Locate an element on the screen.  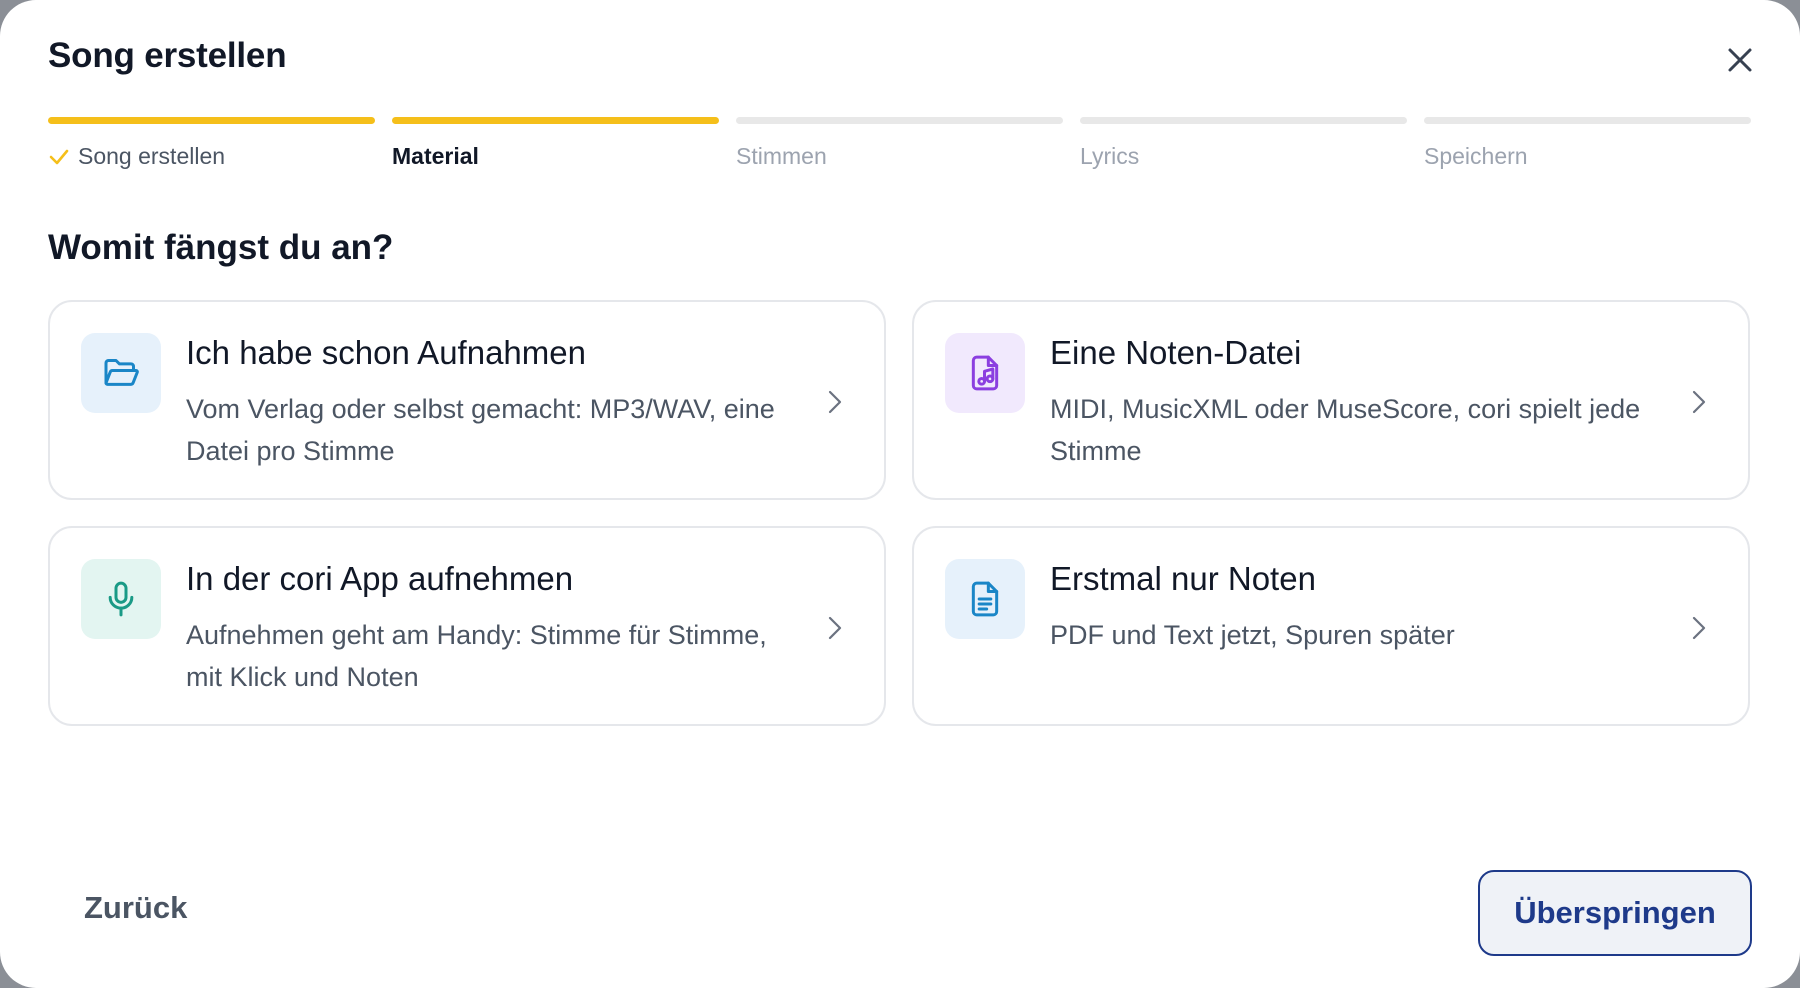
skip-button: Überspringen is located at coordinates (1615, 913).